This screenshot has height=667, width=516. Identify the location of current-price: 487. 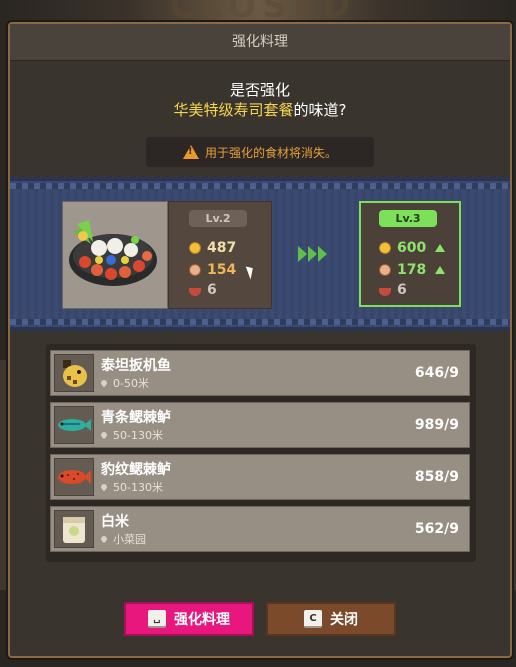
(222, 248).